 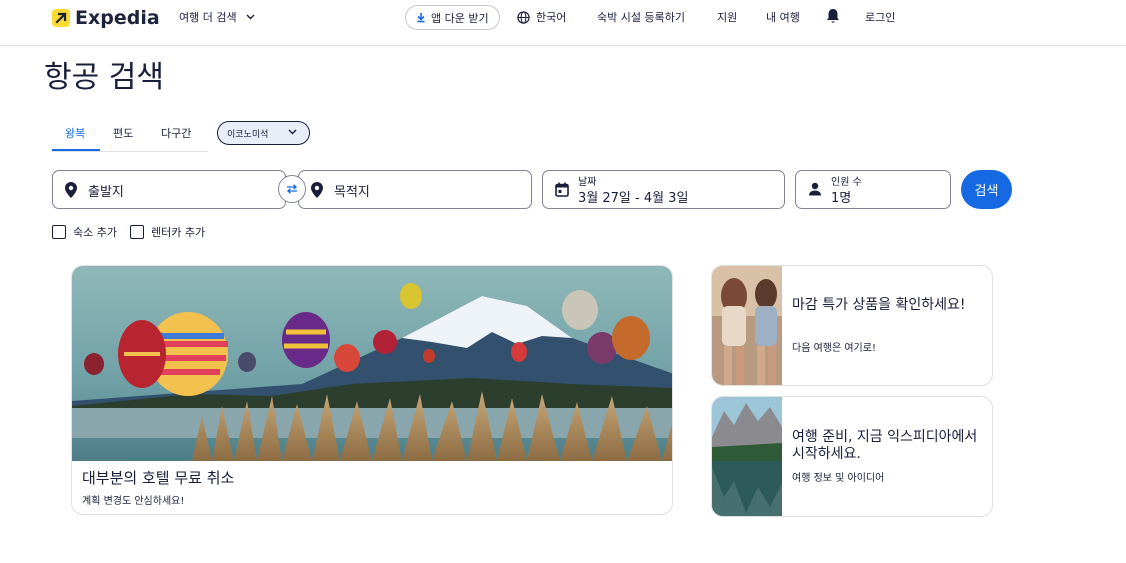 What do you see at coordinates (95, 232) in the screenshot?
I see `add-stay-label: 숙소 추가` at bounding box center [95, 232].